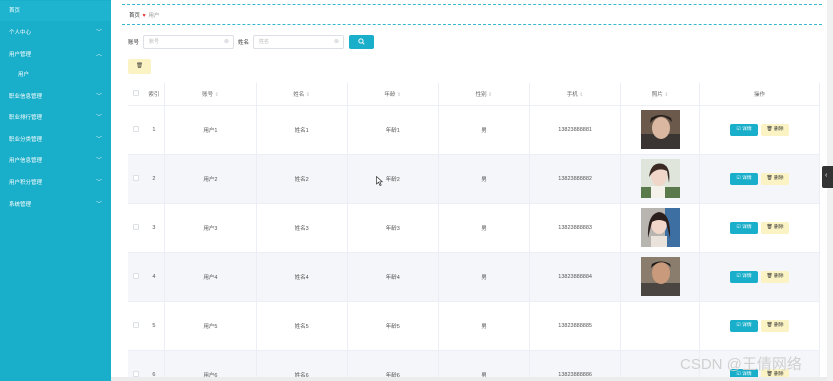  Describe the element at coordinates (741, 364) in the screenshot. I see `watermark: CSDN @王倩网络` at that location.